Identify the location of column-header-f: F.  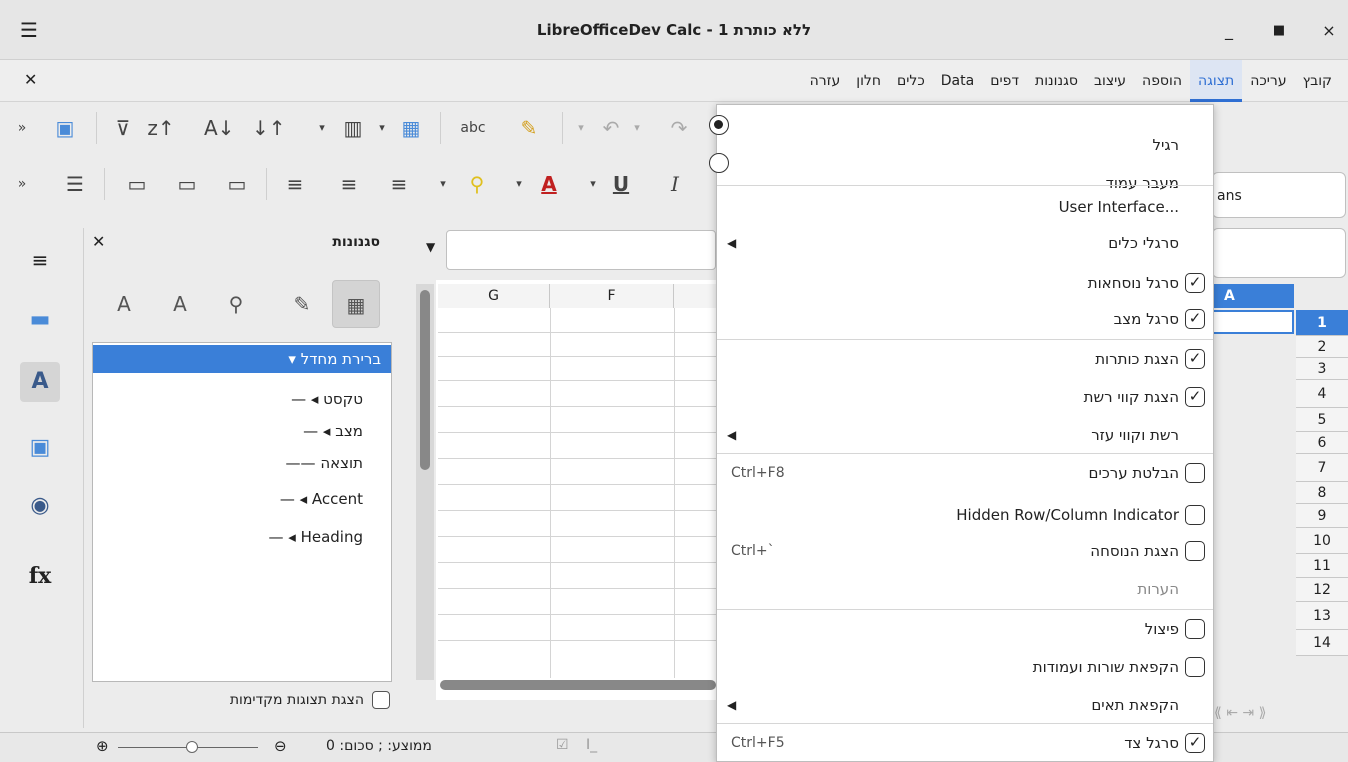
(612, 296).